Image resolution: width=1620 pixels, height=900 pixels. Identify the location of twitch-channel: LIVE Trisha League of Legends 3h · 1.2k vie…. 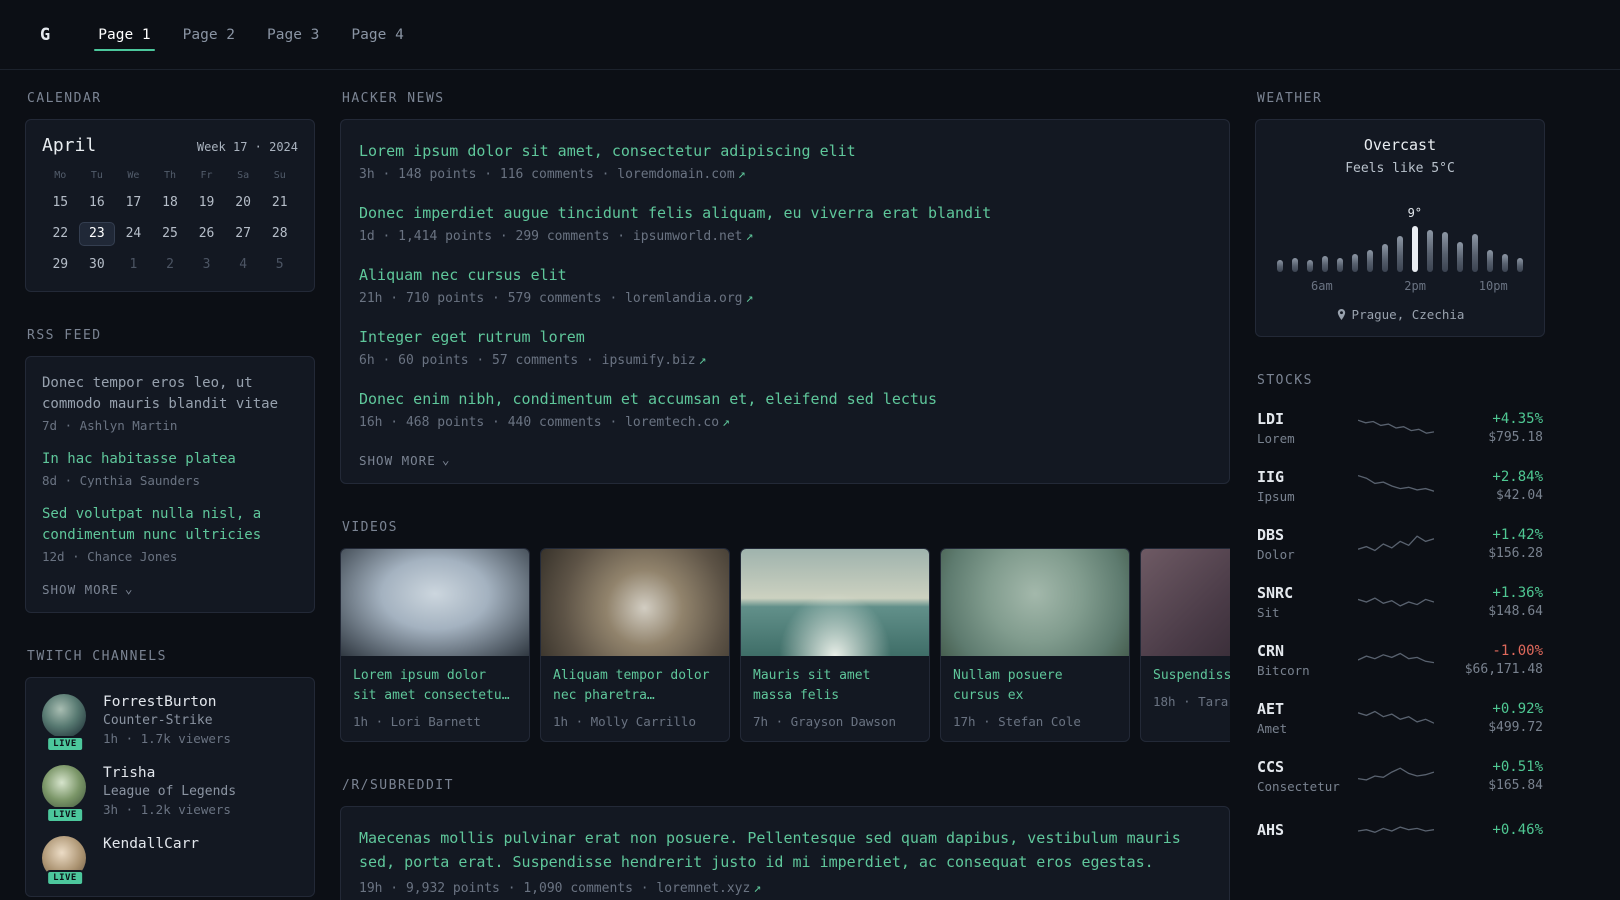
(170, 794).